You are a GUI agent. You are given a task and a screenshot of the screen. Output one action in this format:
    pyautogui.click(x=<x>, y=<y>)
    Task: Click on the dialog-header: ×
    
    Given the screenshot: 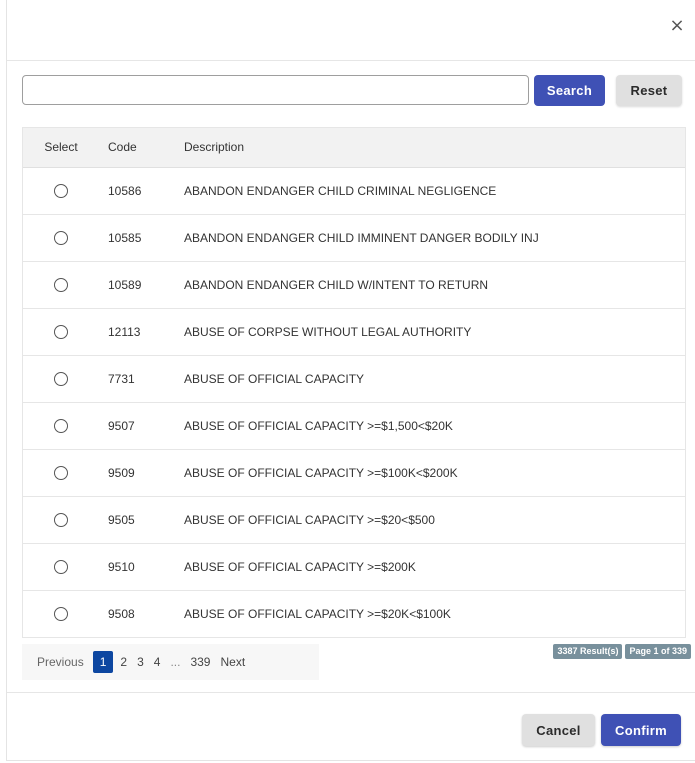 What is the action you would take?
    pyautogui.click(x=351, y=30)
    